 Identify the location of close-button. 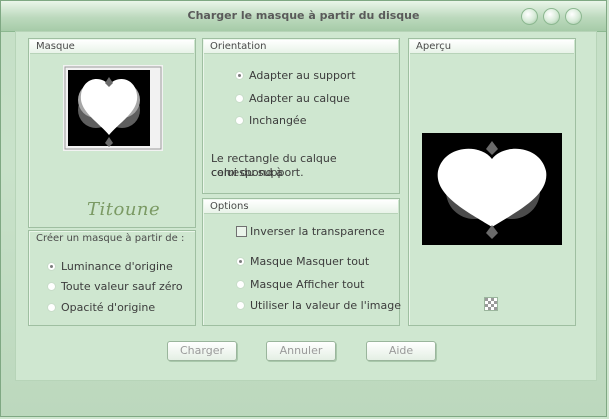
(573, 16).